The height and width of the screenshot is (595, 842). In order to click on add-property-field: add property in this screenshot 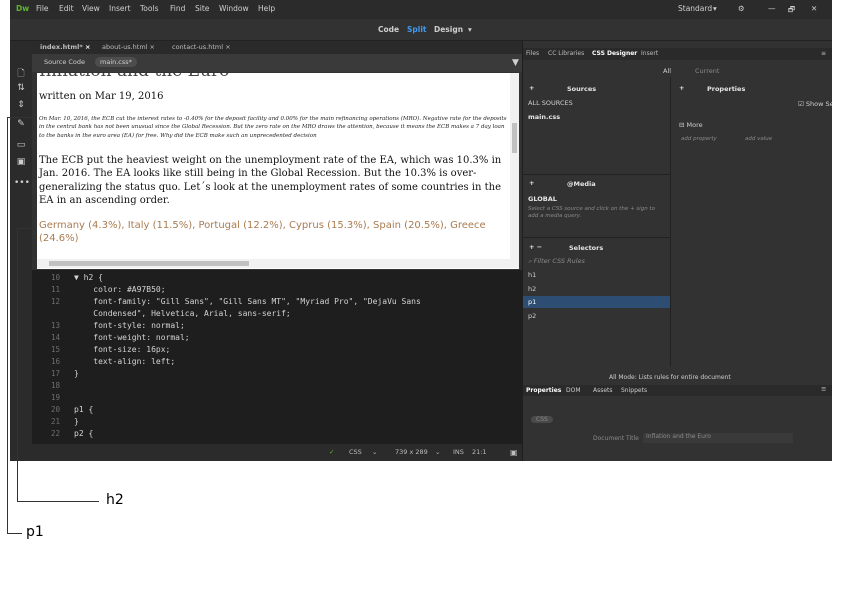, I will do `click(699, 139)`.